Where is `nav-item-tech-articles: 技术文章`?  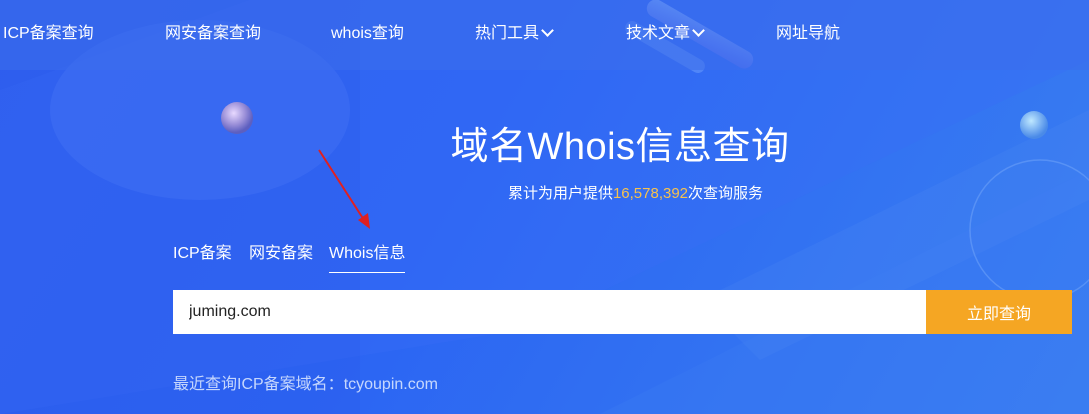
nav-item-tech-articles: 技术文章 is located at coordinates (665, 34).